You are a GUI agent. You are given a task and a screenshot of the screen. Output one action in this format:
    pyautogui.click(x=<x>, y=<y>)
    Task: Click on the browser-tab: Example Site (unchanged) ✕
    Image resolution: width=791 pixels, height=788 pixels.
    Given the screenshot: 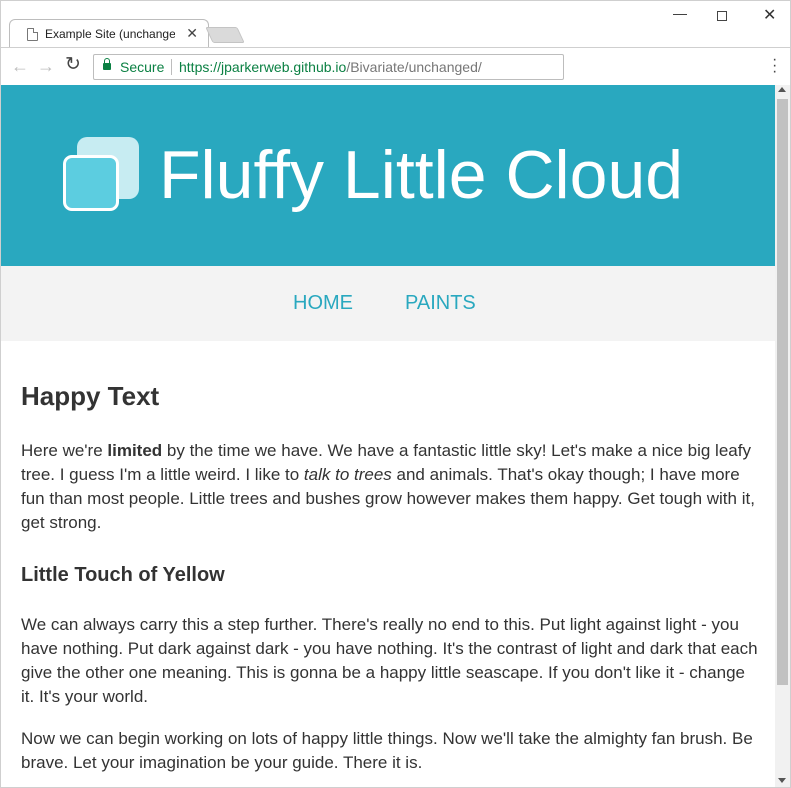 What is the action you would take?
    pyautogui.click(x=109, y=33)
    